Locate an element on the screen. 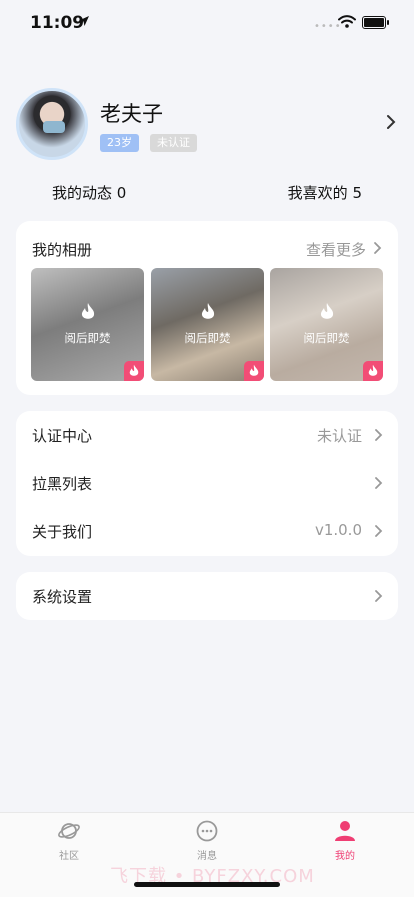 The image size is (414, 897). menu-item-label: 关于我们 is located at coordinates (62, 532).